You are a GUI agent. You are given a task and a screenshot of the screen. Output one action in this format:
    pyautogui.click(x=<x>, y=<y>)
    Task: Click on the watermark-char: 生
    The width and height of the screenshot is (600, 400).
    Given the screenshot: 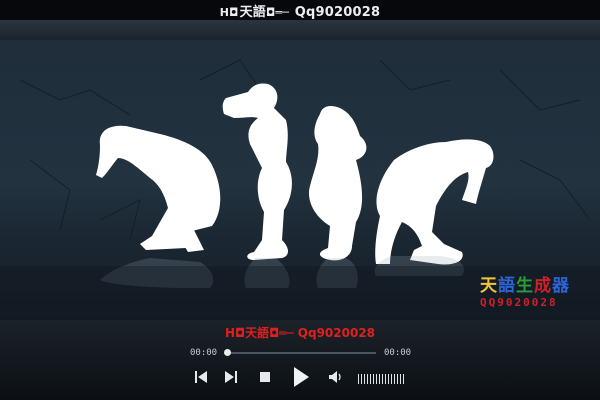 What is the action you would take?
    pyautogui.click(x=525, y=286)
    